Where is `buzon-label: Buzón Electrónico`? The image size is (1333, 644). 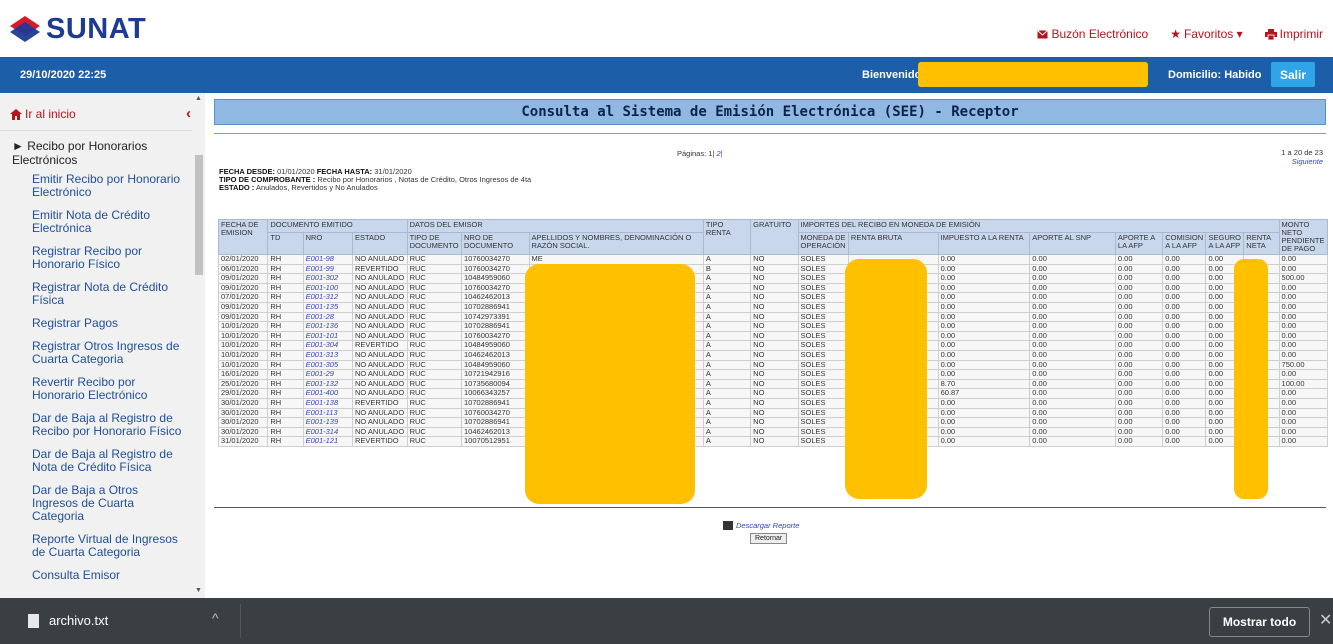 buzon-label: Buzón Electrónico is located at coordinates (1100, 34).